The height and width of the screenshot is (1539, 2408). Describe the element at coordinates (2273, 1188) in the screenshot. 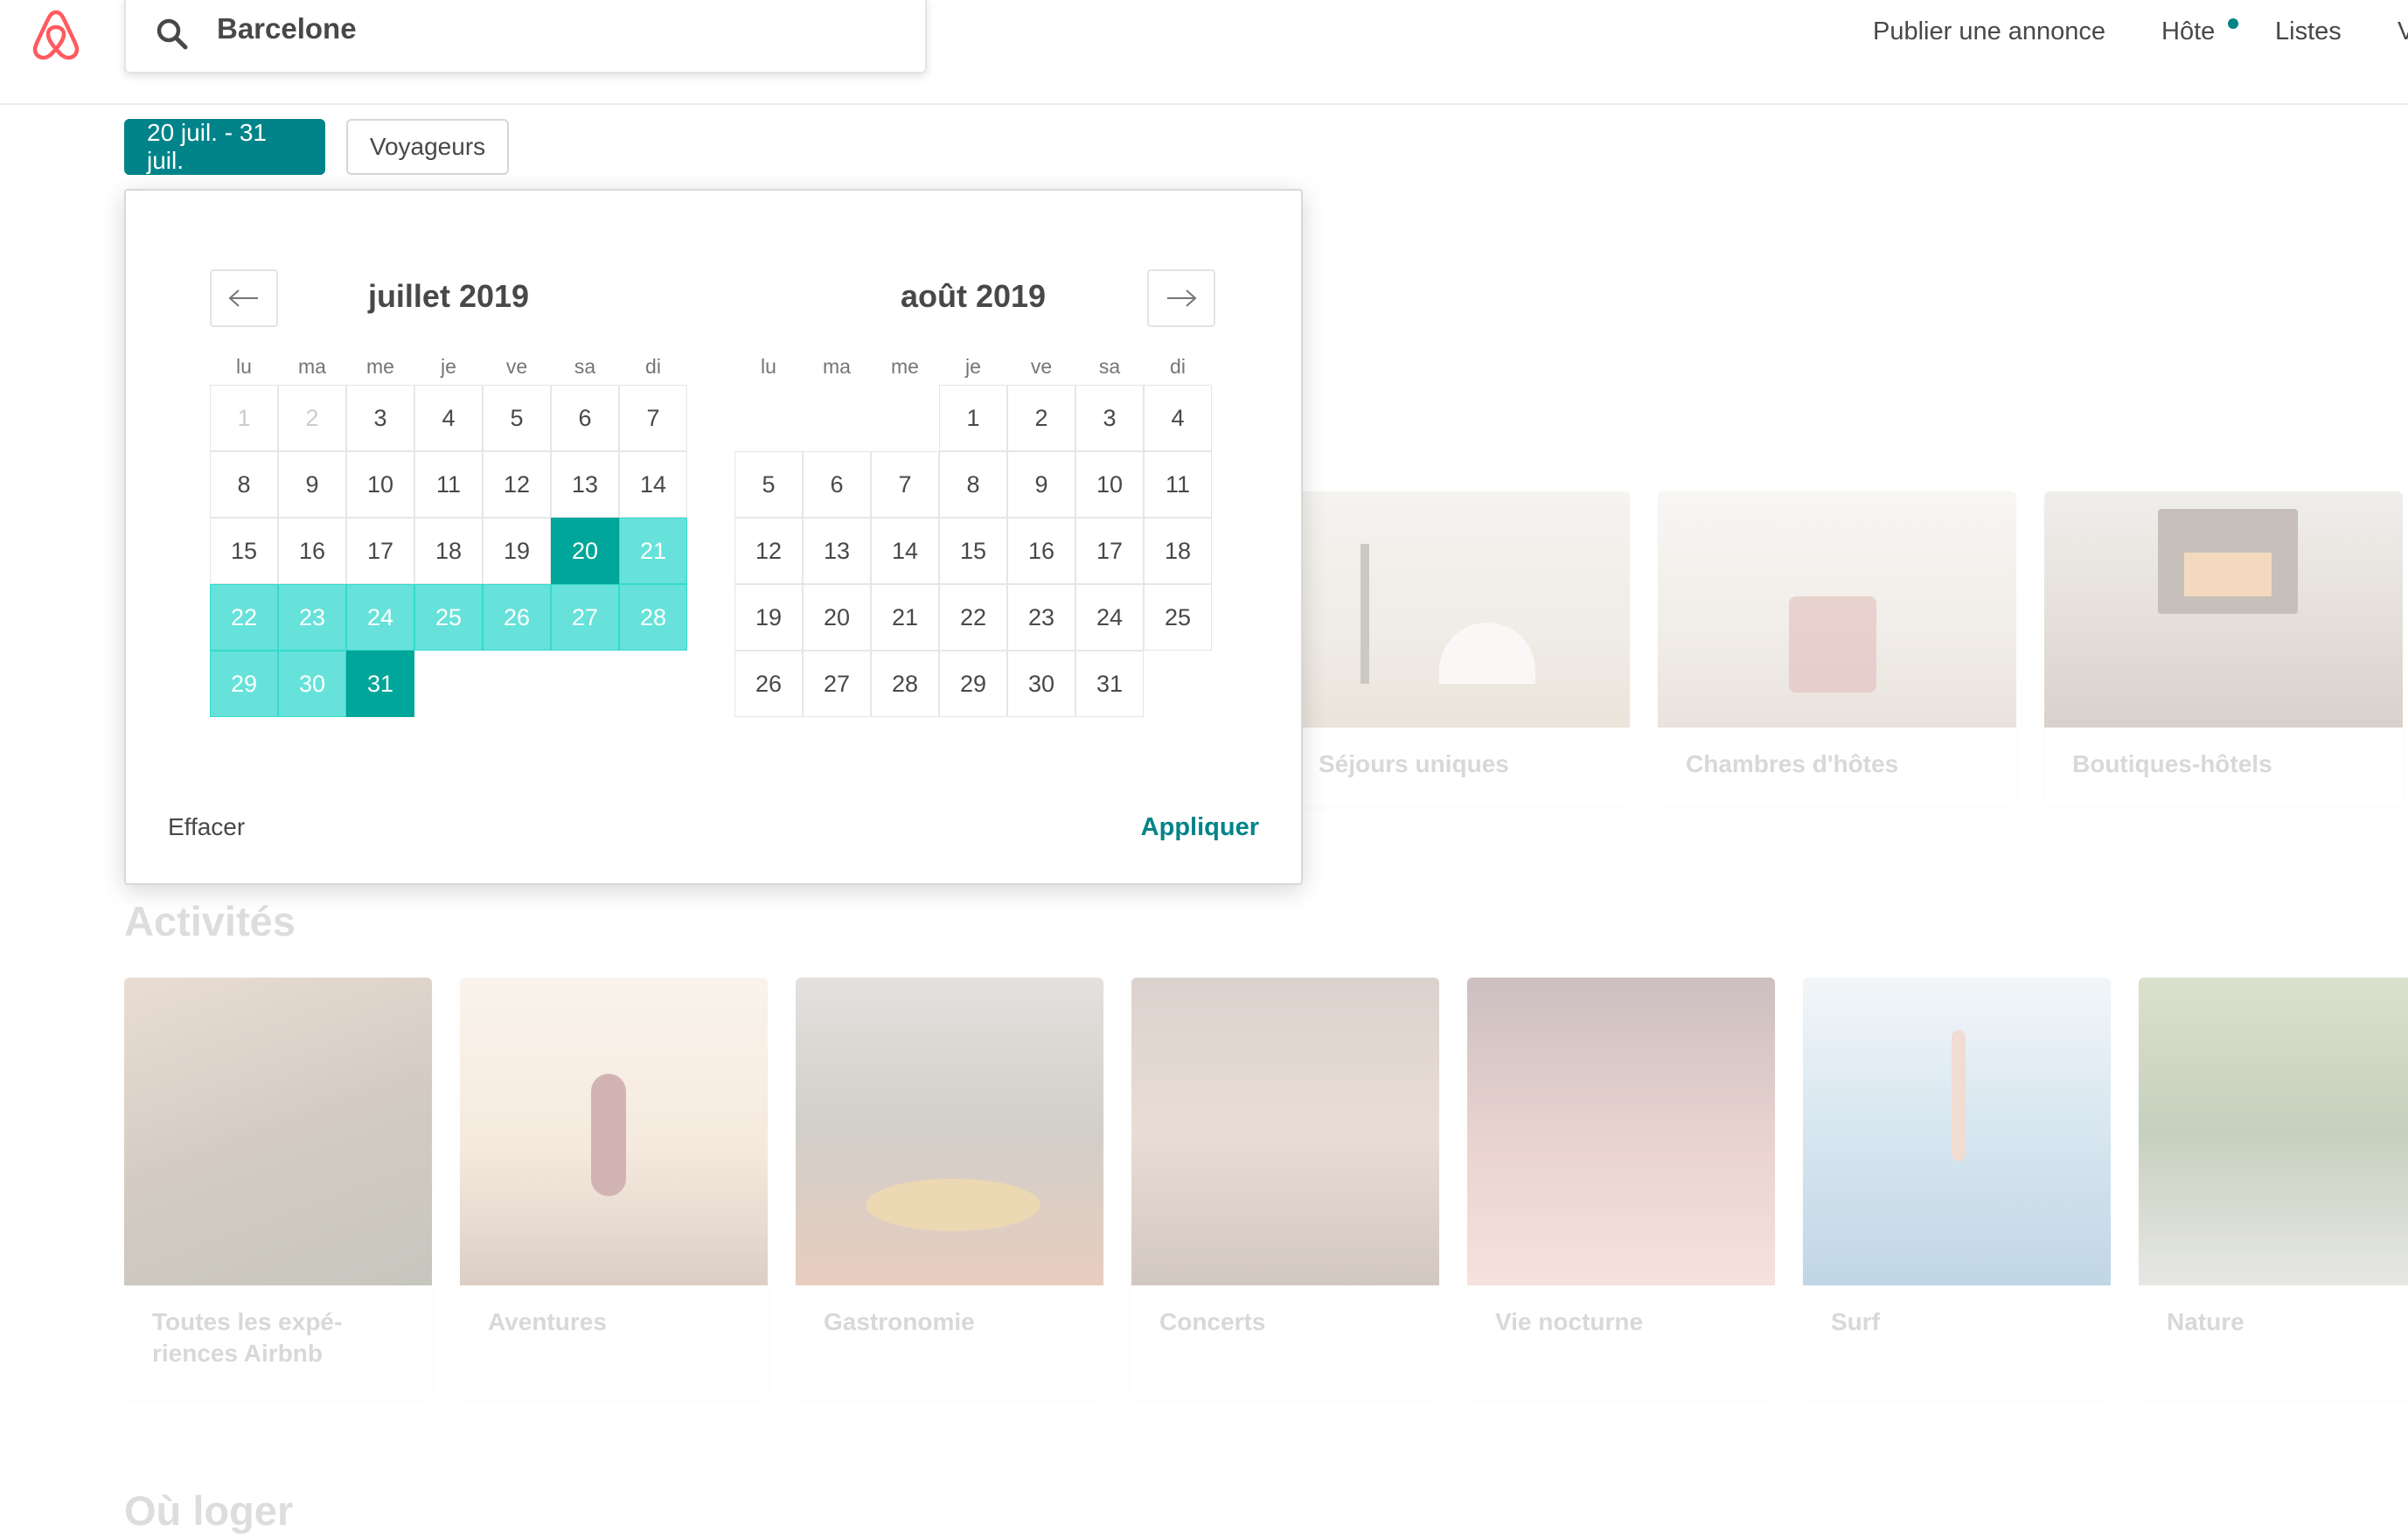

I see `activity-card-nature: Nature` at that location.